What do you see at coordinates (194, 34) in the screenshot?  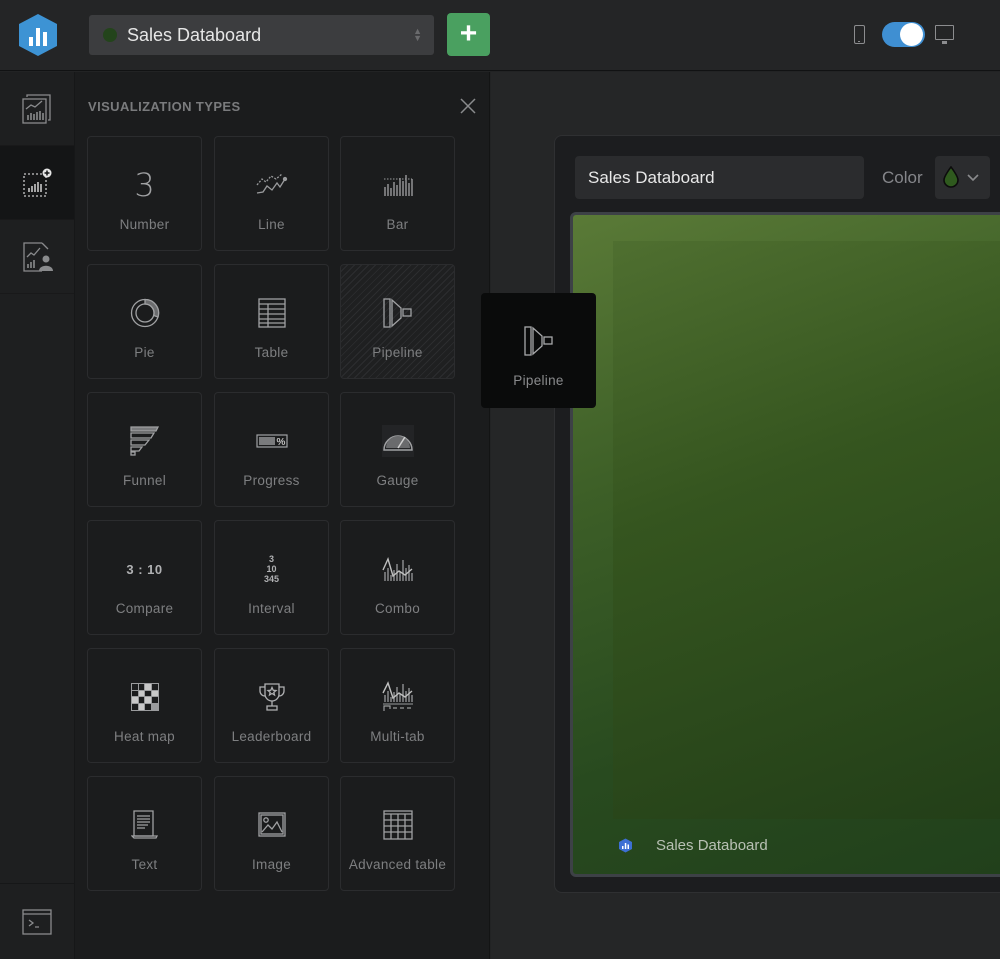 I see `databoard-select-value: Sales Databoard` at bounding box center [194, 34].